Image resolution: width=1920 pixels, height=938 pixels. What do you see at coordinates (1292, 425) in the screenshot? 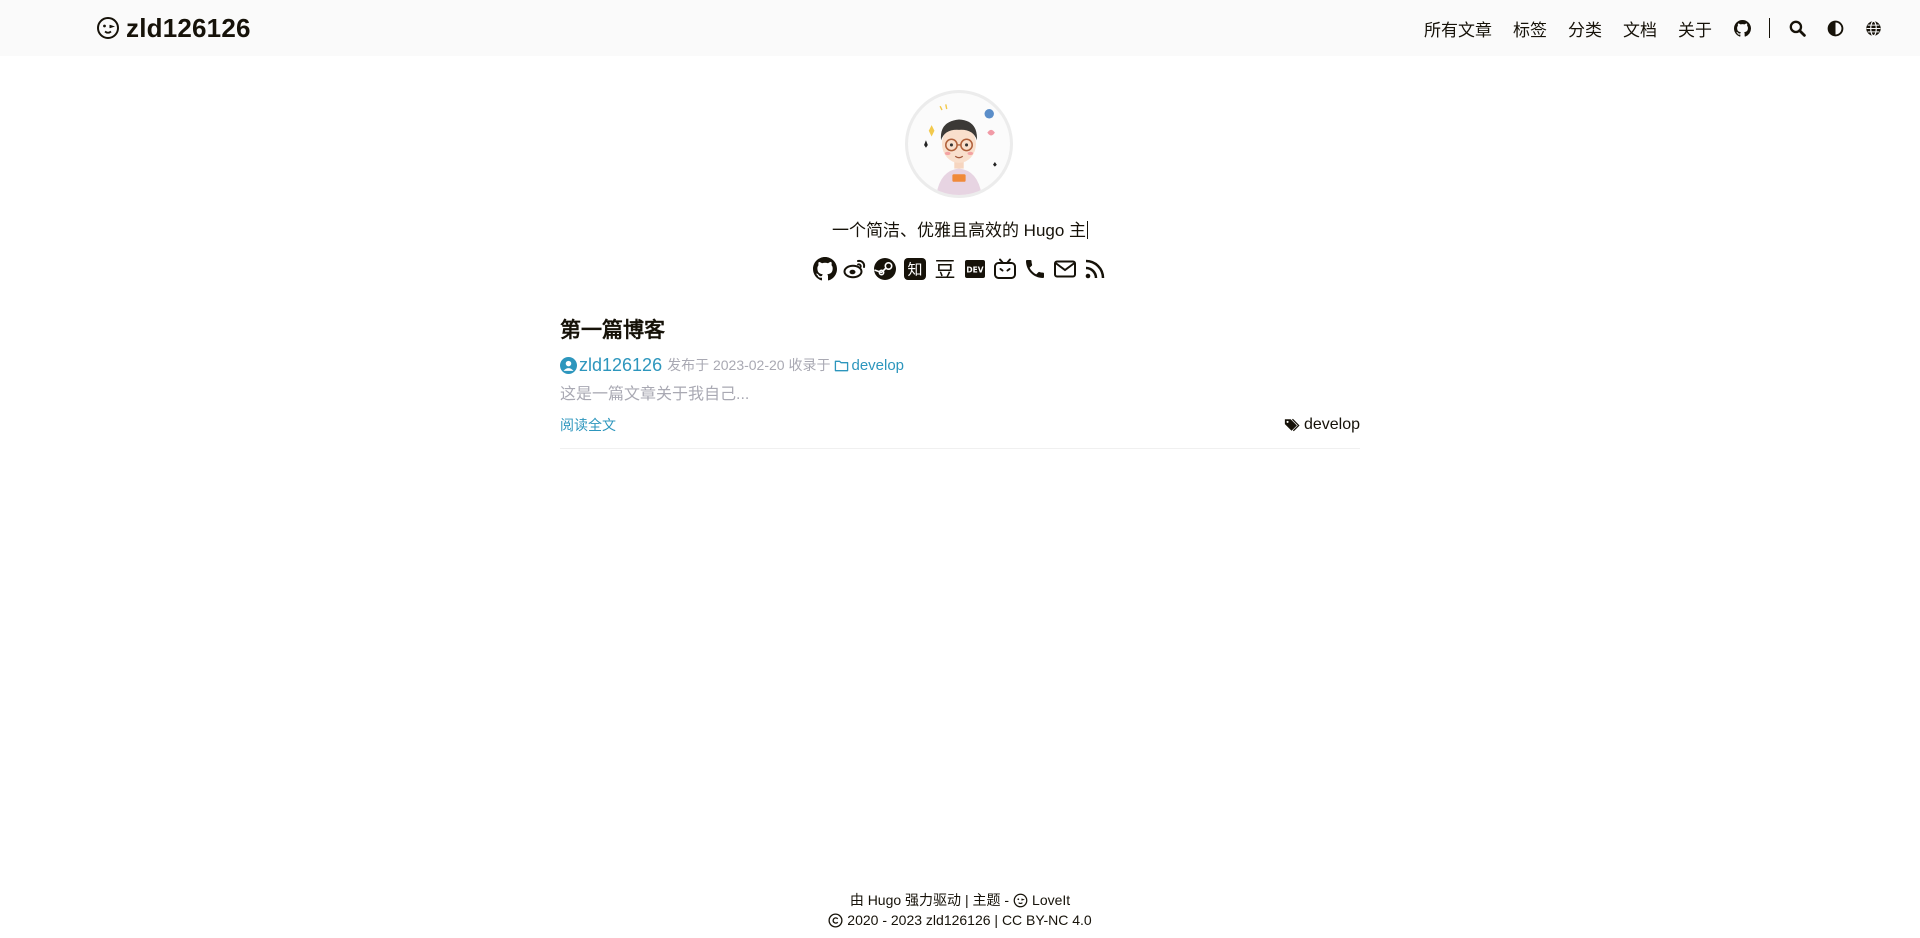
I see `tags-icon` at bounding box center [1292, 425].